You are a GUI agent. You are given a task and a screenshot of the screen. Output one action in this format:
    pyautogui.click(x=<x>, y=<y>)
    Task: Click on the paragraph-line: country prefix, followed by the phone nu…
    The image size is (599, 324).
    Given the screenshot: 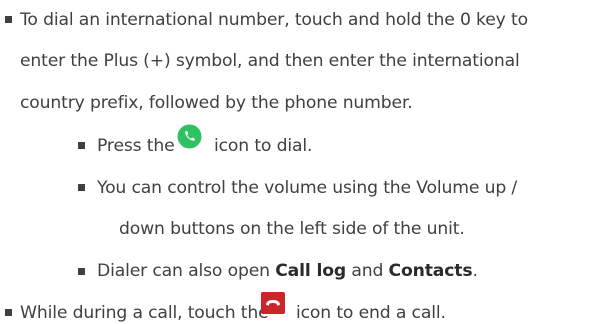 What is the action you would take?
    pyautogui.click(x=216, y=103)
    